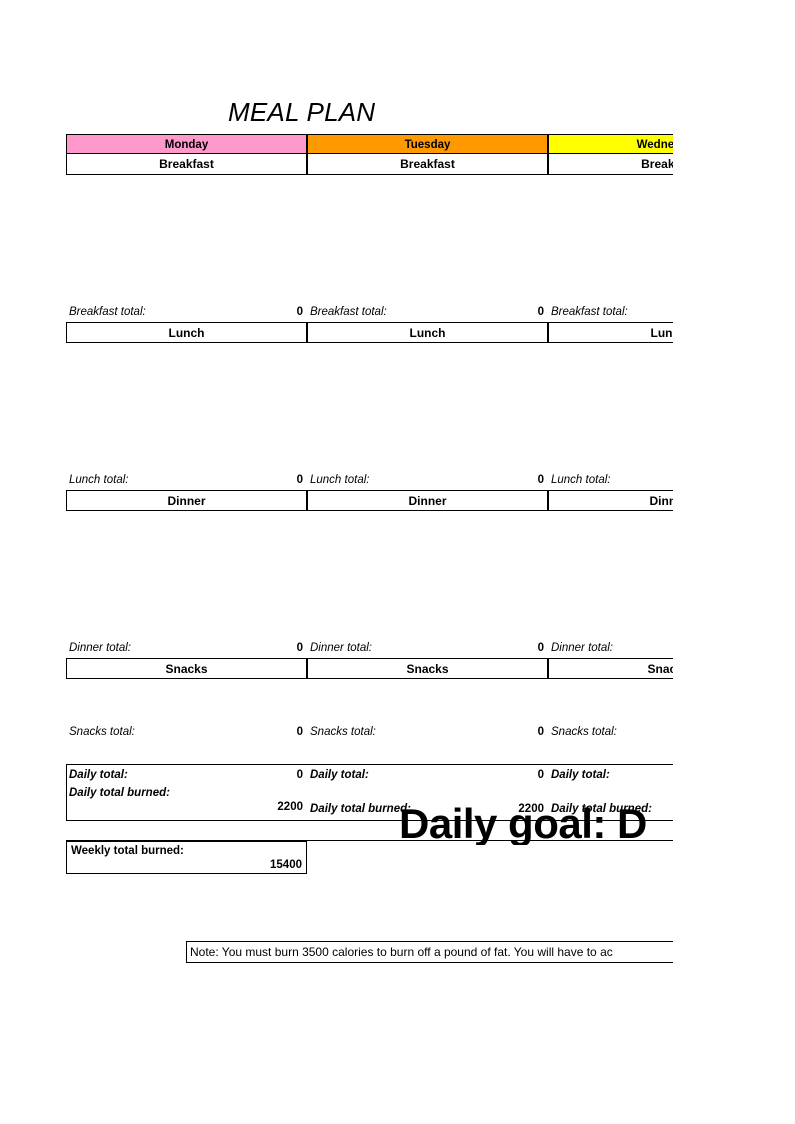 The image size is (795, 1124). What do you see at coordinates (127, 851) in the screenshot?
I see `weekly-total-label: Weekly total burned:` at bounding box center [127, 851].